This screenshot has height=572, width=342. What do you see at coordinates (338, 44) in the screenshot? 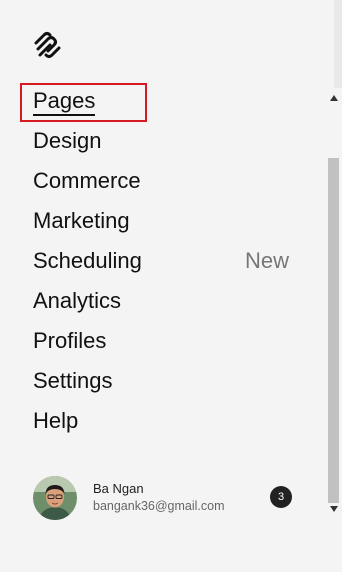
I see `page-edge` at bounding box center [338, 44].